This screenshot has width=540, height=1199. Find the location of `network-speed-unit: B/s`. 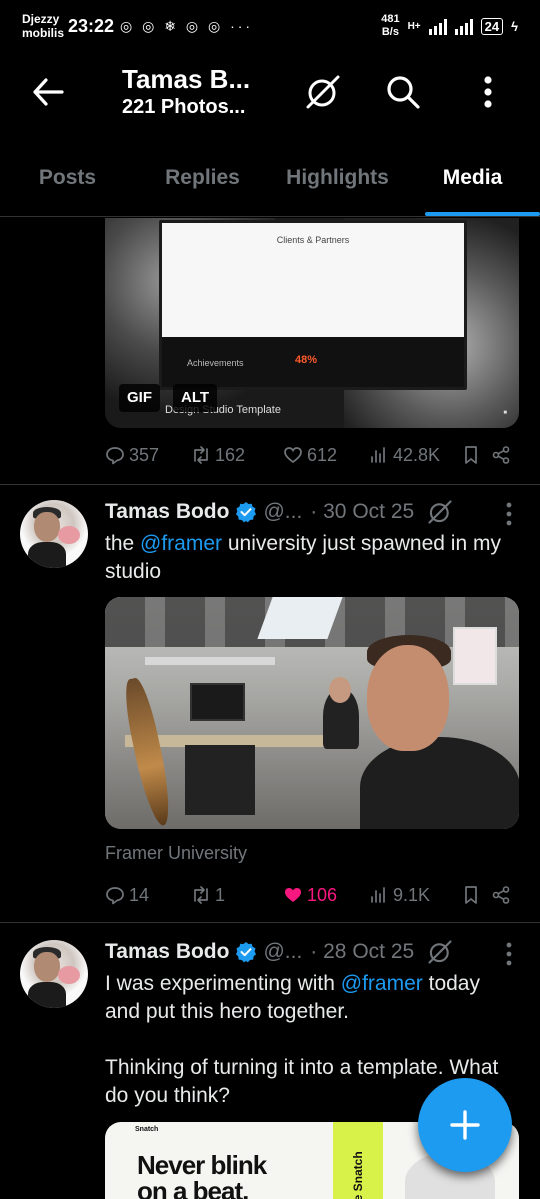

network-speed-unit: B/s is located at coordinates (390, 32).